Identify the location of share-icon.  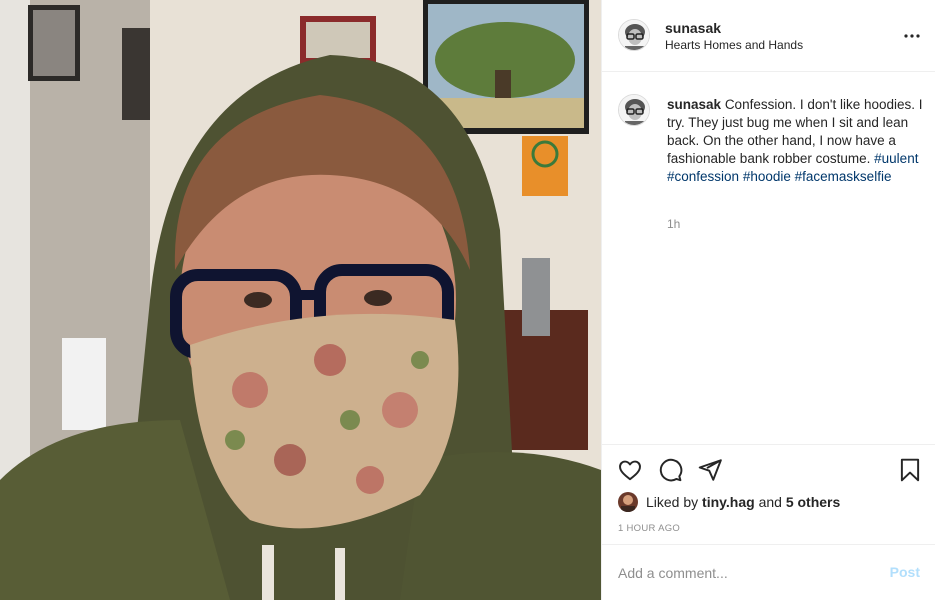
(710, 470).